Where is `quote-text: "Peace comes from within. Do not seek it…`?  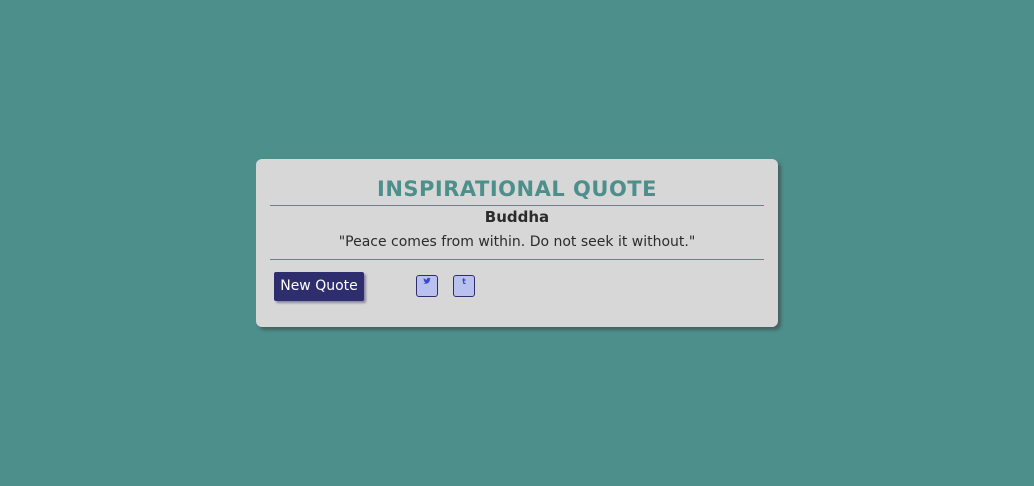
quote-text: "Peace comes from within. Do not seek it… is located at coordinates (517, 242).